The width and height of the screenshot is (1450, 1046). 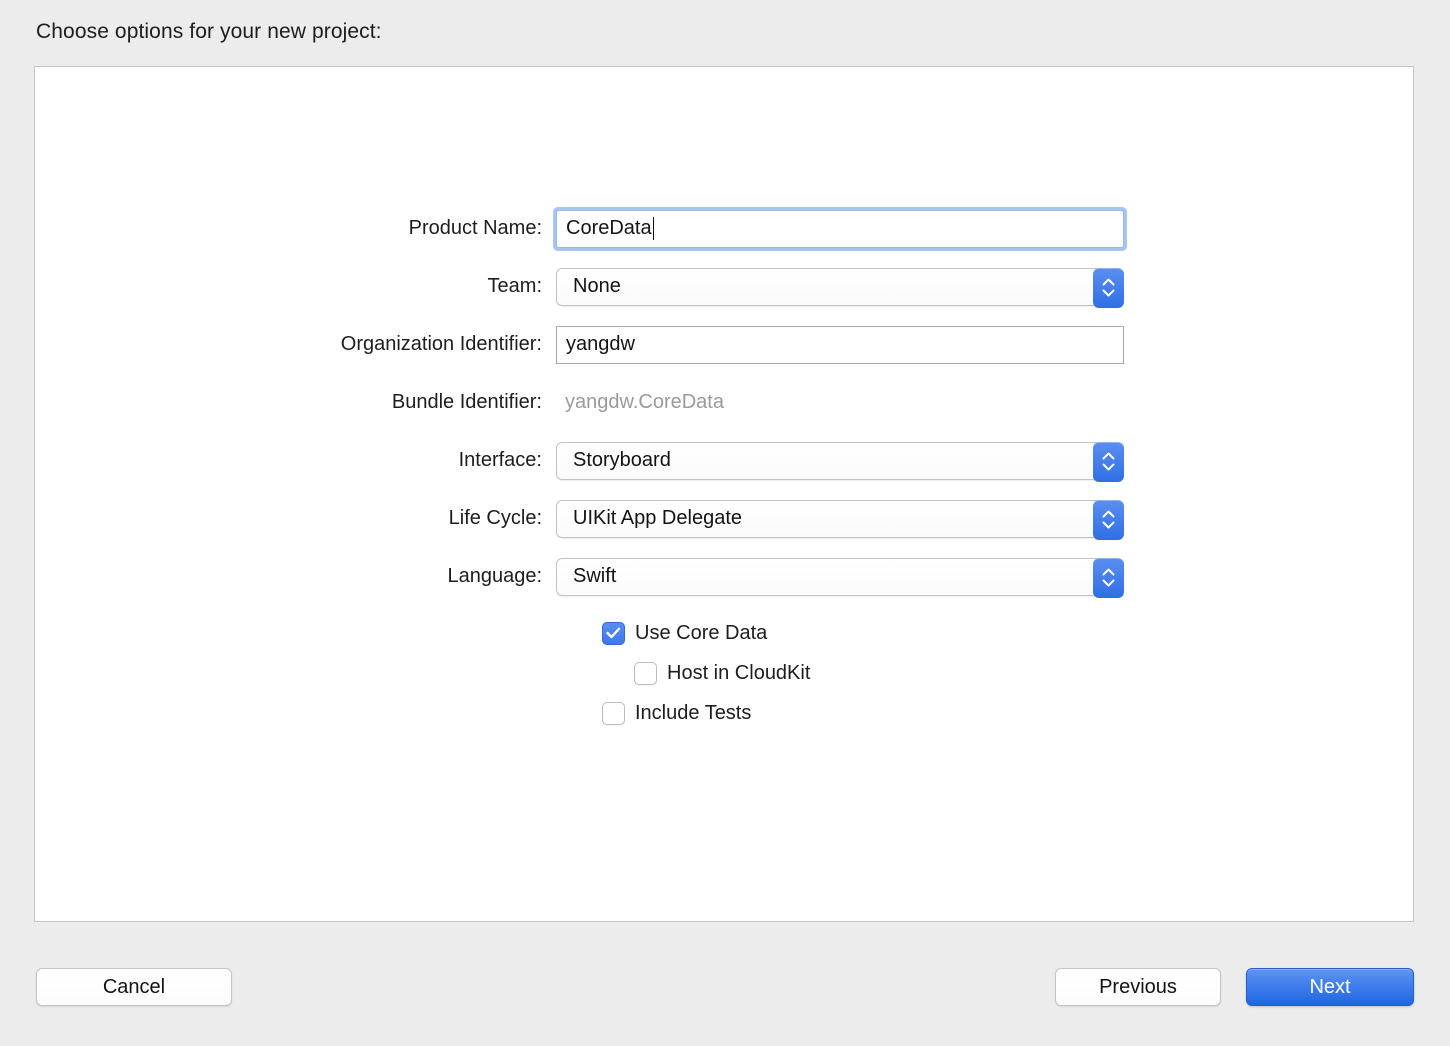 What do you see at coordinates (1138, 987) in the screenshot?
I see `previous-button: Previous` at bounding box center [1138, 987].